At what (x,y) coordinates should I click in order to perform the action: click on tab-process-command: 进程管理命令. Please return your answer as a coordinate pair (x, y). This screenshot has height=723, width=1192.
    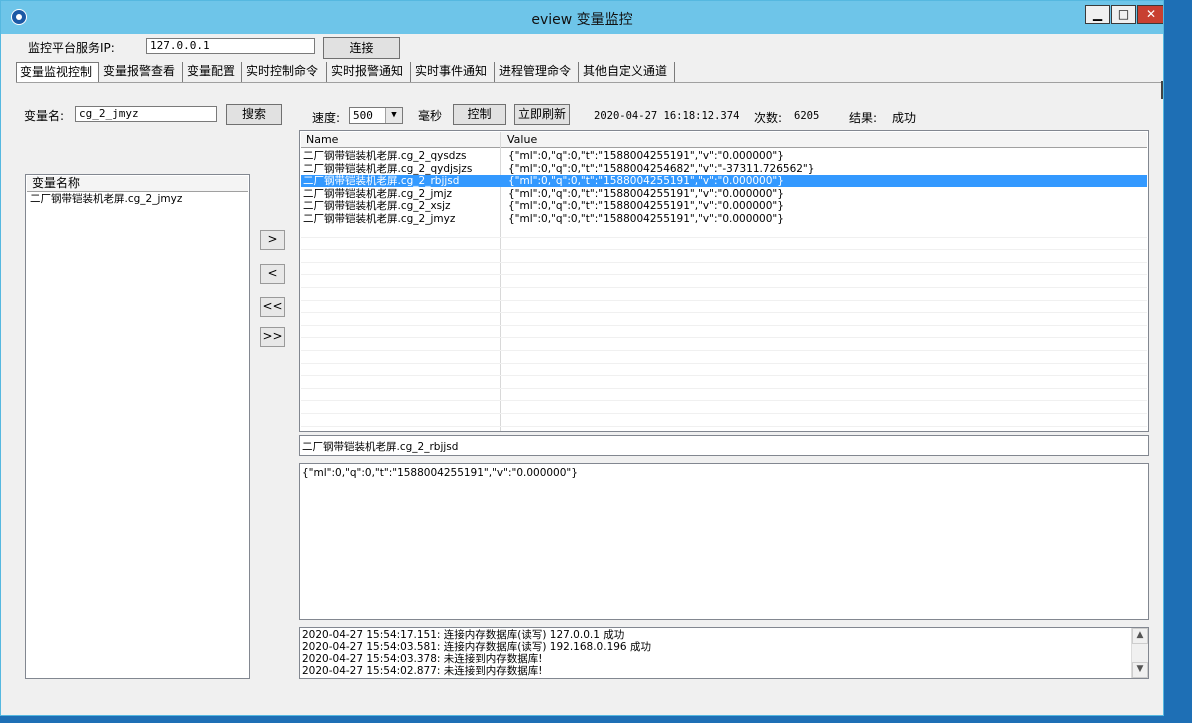
    Looking at the image, I should click on (537, 72).